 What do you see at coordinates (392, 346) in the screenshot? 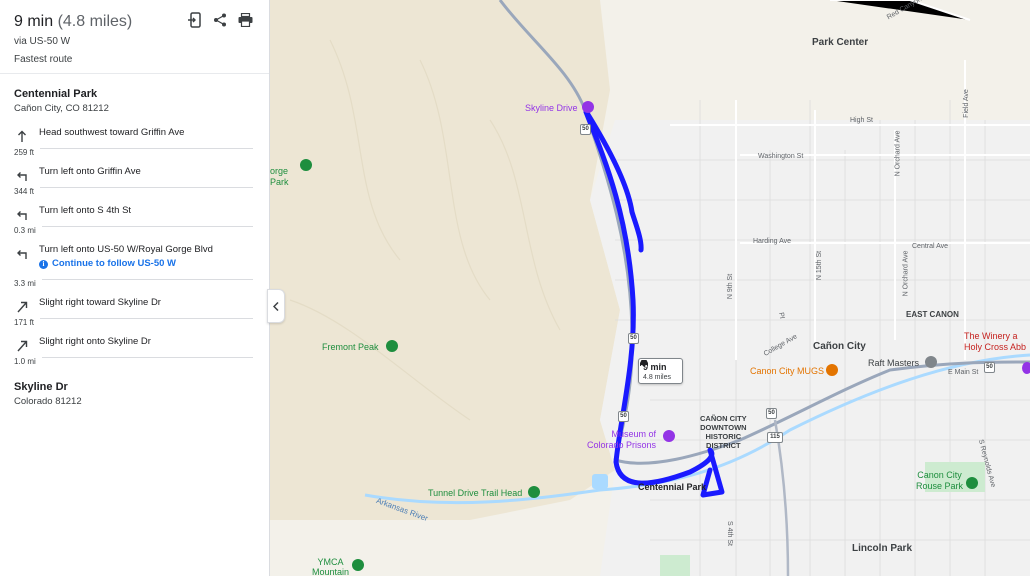
I see `peak-pin-icon` at bounding box center [392, 346].